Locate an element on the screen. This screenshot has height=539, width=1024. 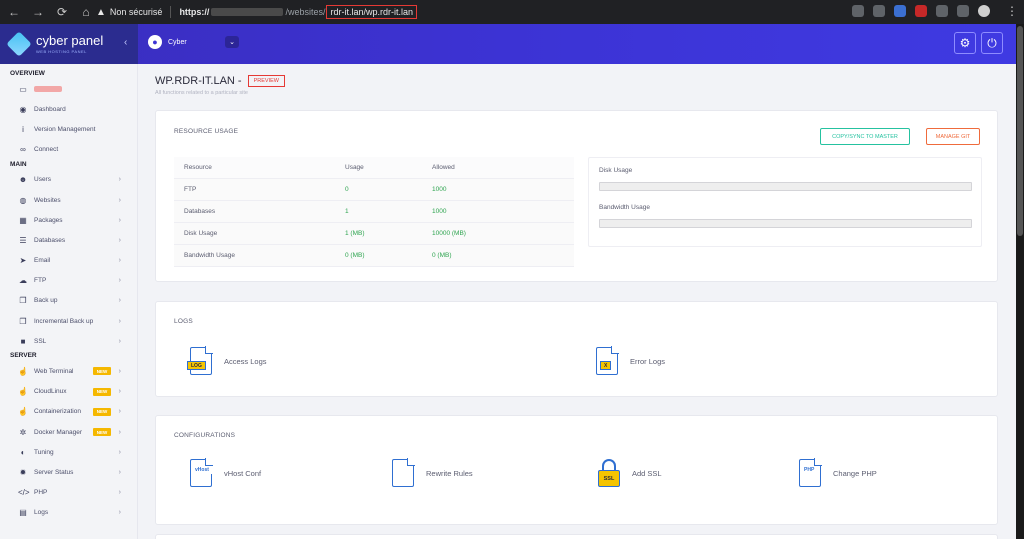
resource-usage-title: RESOURCE USAGE is located at coordinates (206, 131).